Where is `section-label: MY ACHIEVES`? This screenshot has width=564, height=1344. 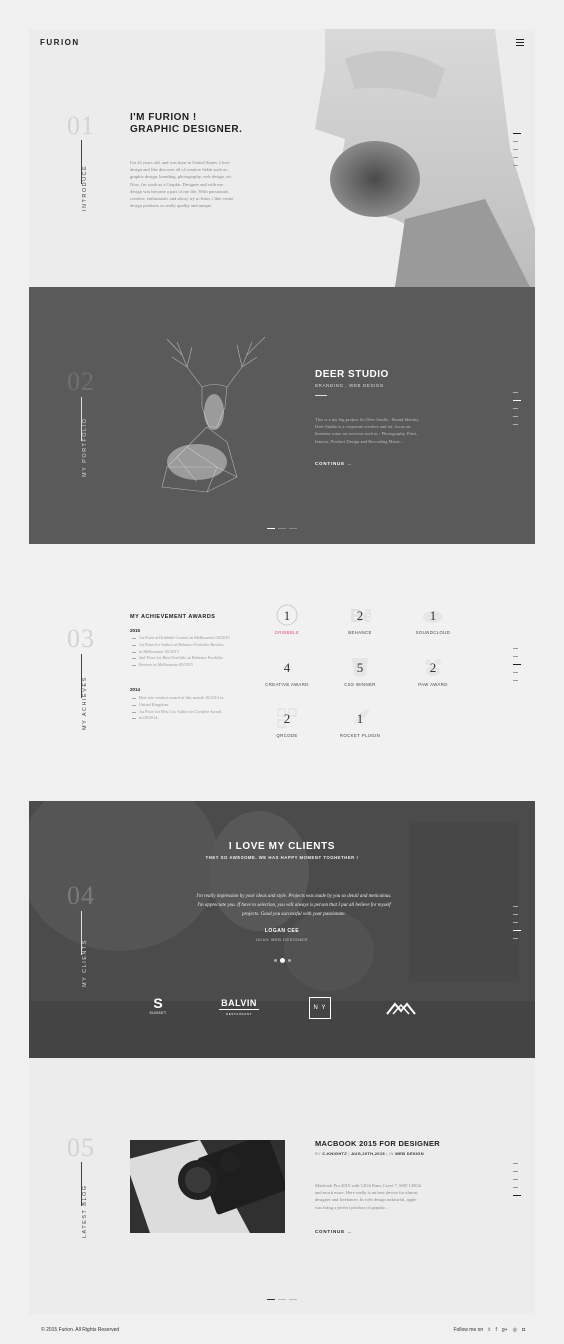 section-label: MY ACHIEVES is located at coordinates (85, 703).